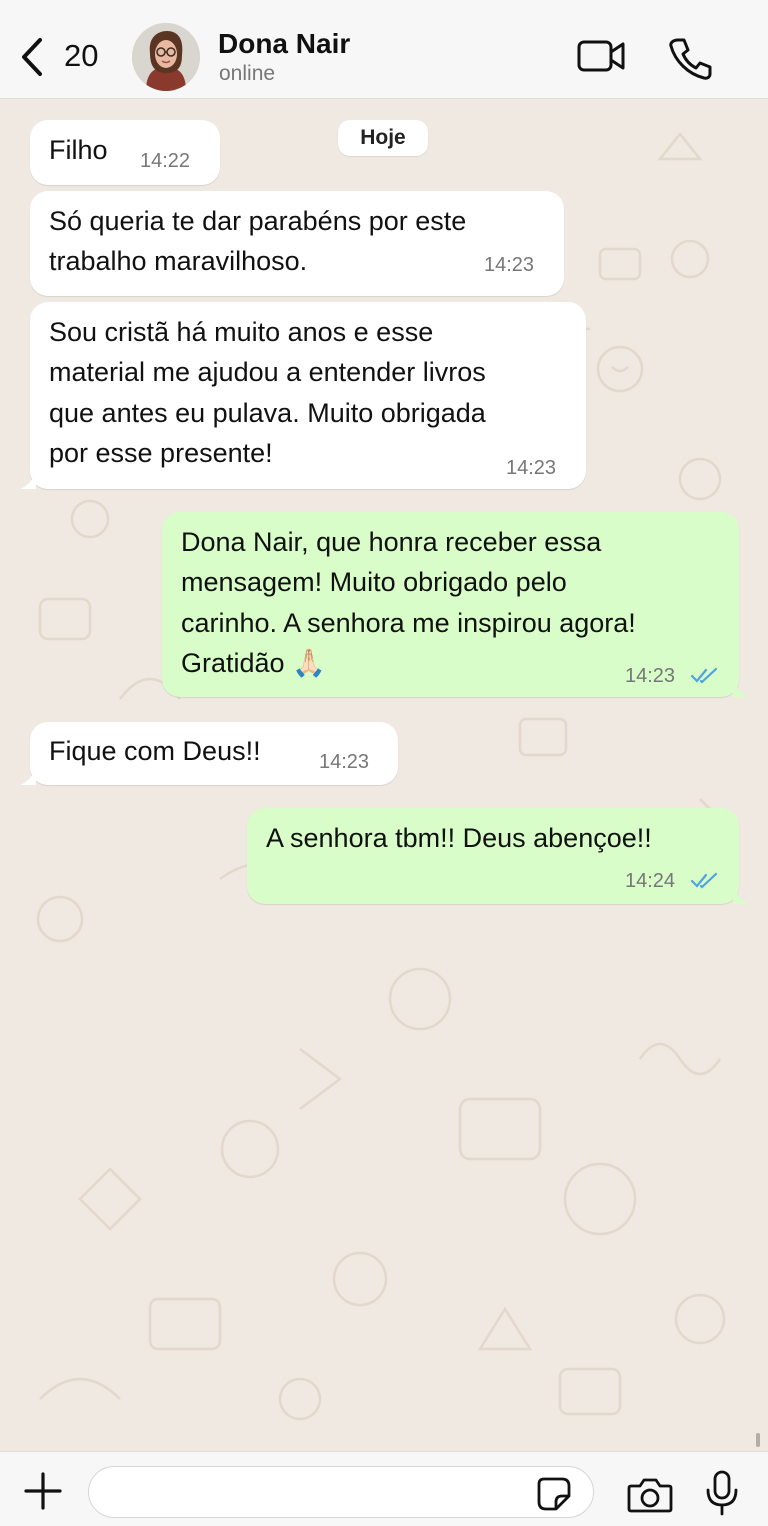 The width and height of the screenshot is (768, 1526). I want to click on message-text: Só queria te dar parabéns por este, so click(258, 221).